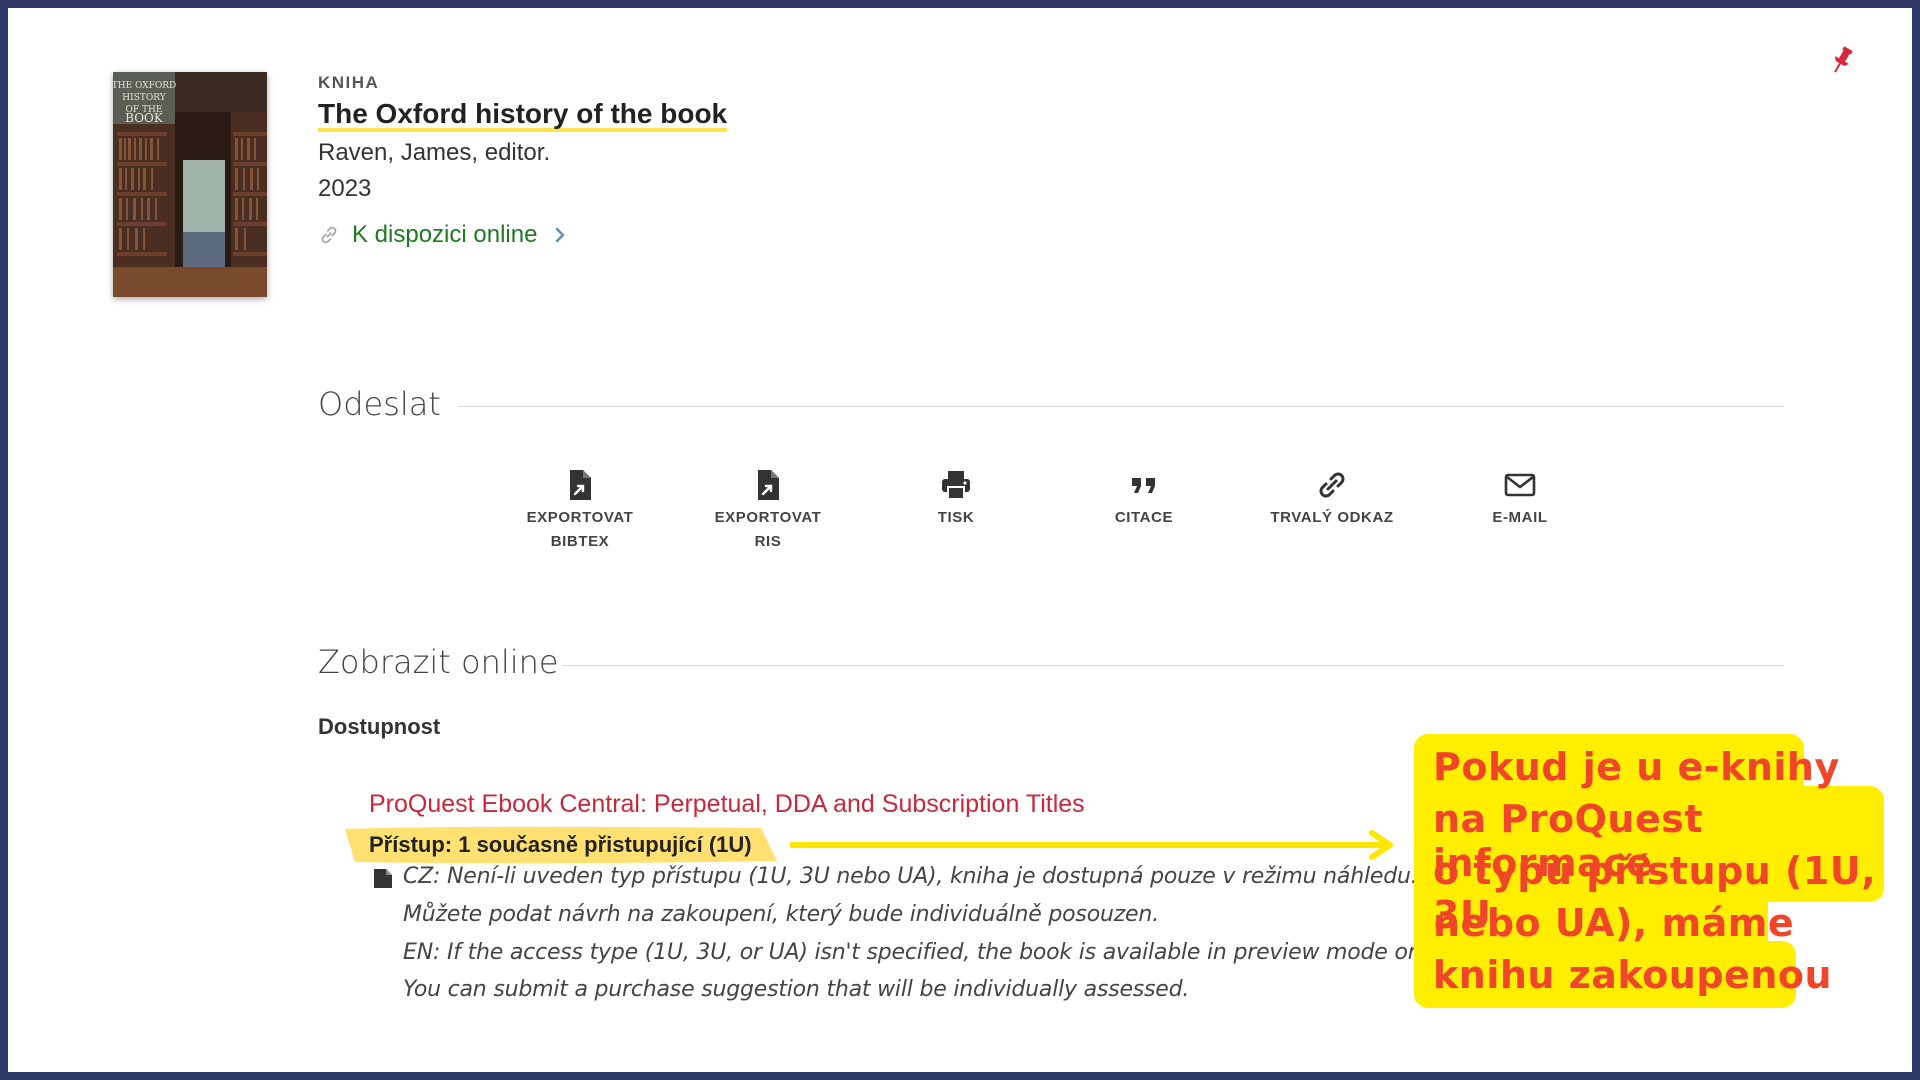  Describe the element at coordinates (1614, 923) in the screenshot. I see `callout-line-4: nebo UA), máme` at that location.